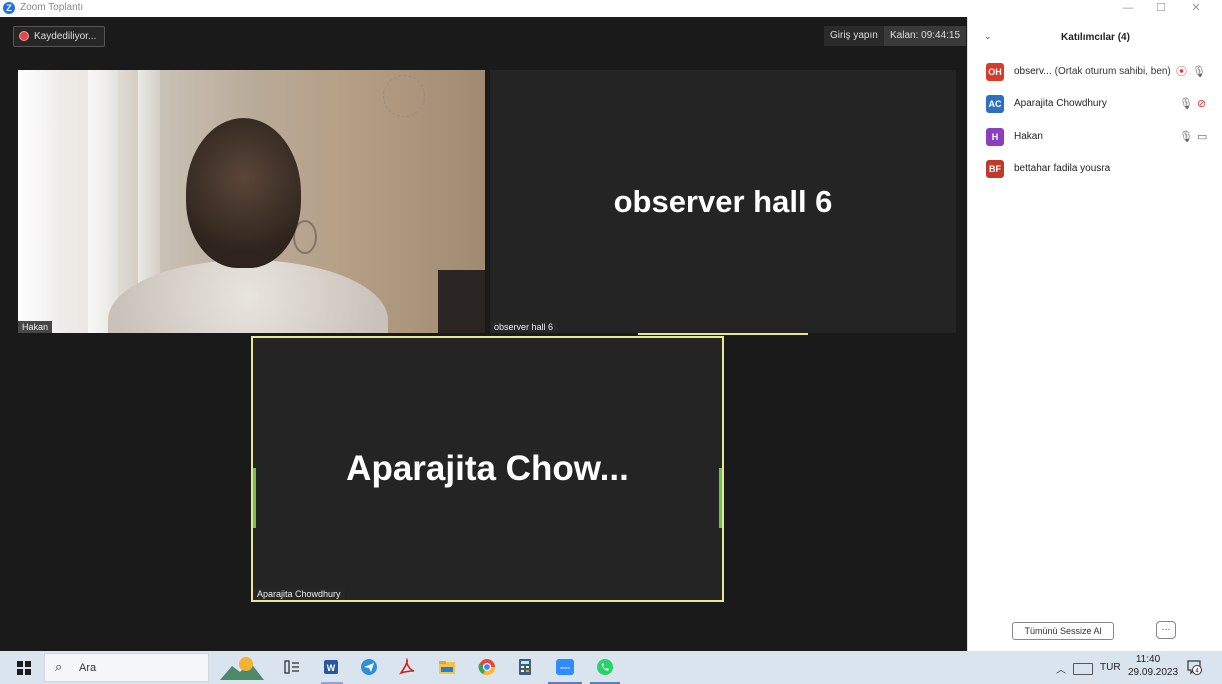  Describe the element at coordinates (1201, 104) in the screenshot. I see `video-off-icon: ⊘` at that location.